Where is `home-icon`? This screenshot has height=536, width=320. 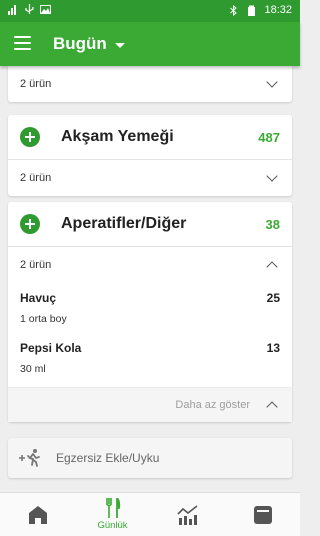
home-icon is located at coordinates (37, 514).